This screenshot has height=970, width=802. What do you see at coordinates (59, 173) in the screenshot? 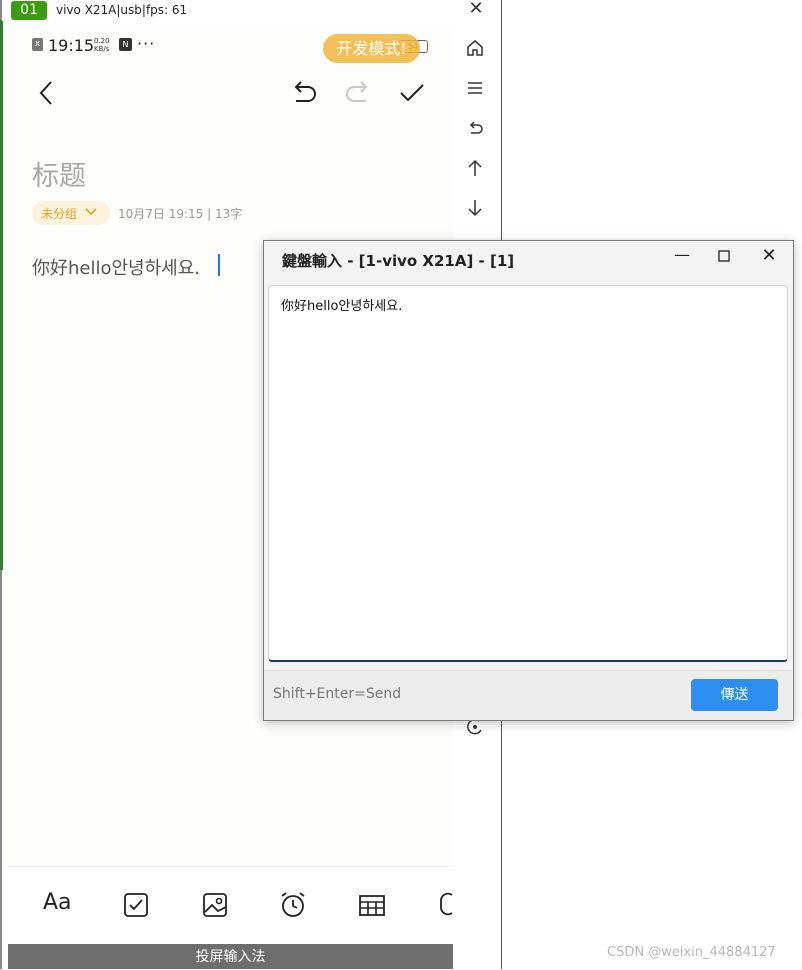
I see `note-title-field: 标题` at bounding box center [59, 173].